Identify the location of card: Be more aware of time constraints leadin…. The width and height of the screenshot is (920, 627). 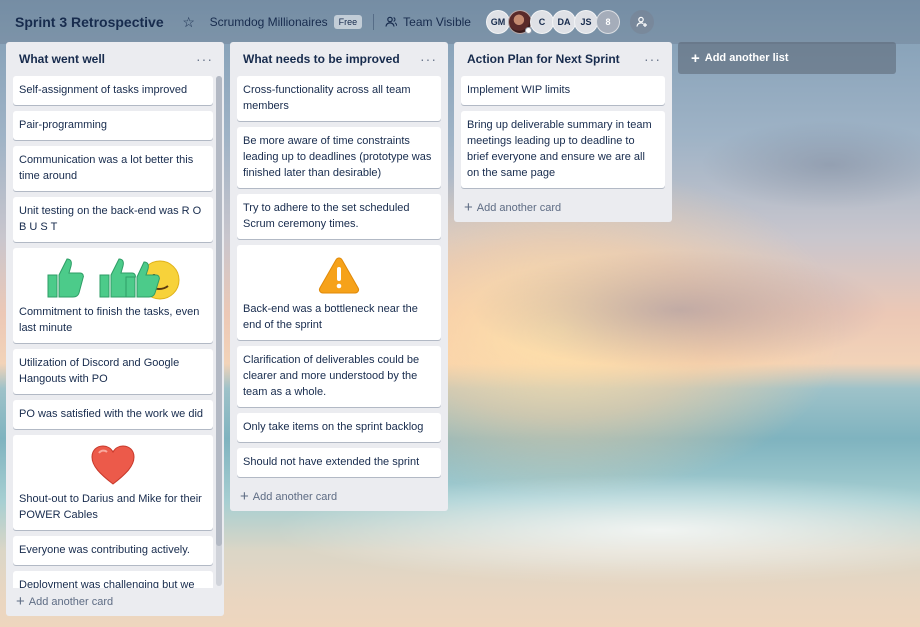
(339, 157).